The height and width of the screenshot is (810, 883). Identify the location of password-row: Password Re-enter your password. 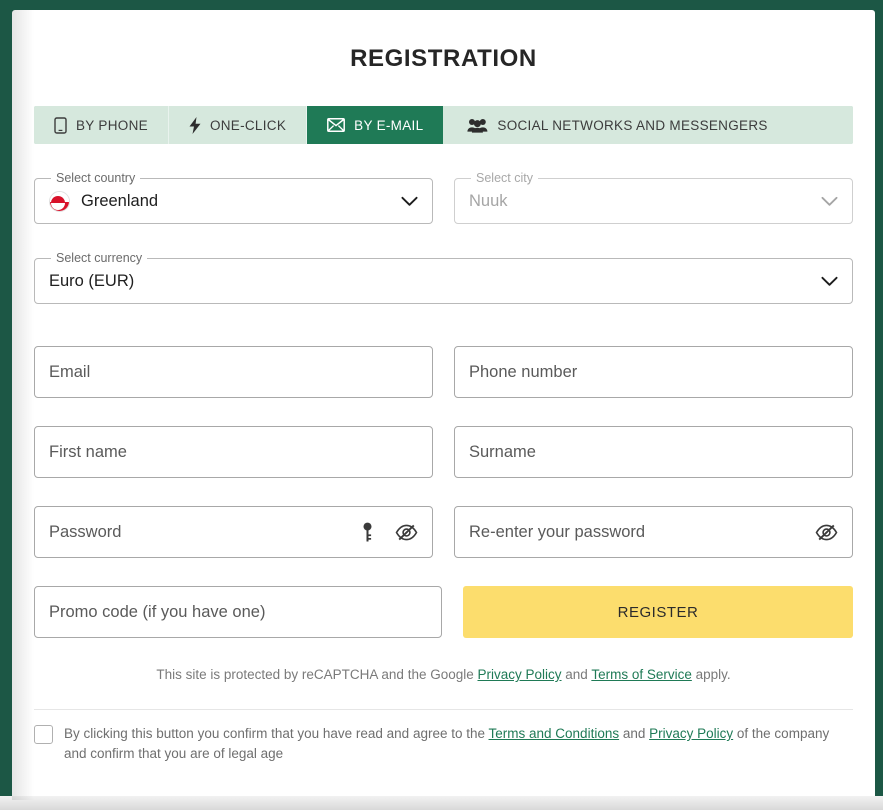
(443, 532).